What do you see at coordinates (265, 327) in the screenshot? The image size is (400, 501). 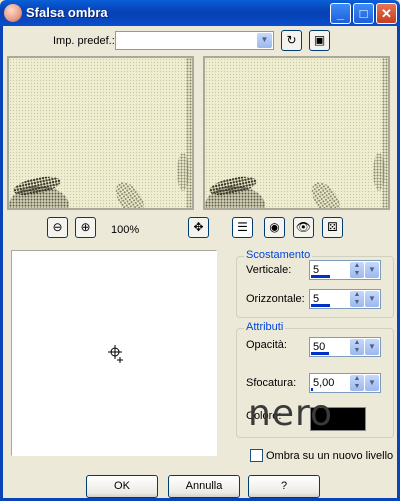 I see `attributes-group-title: Attributi` at bounding box center [265, 327].